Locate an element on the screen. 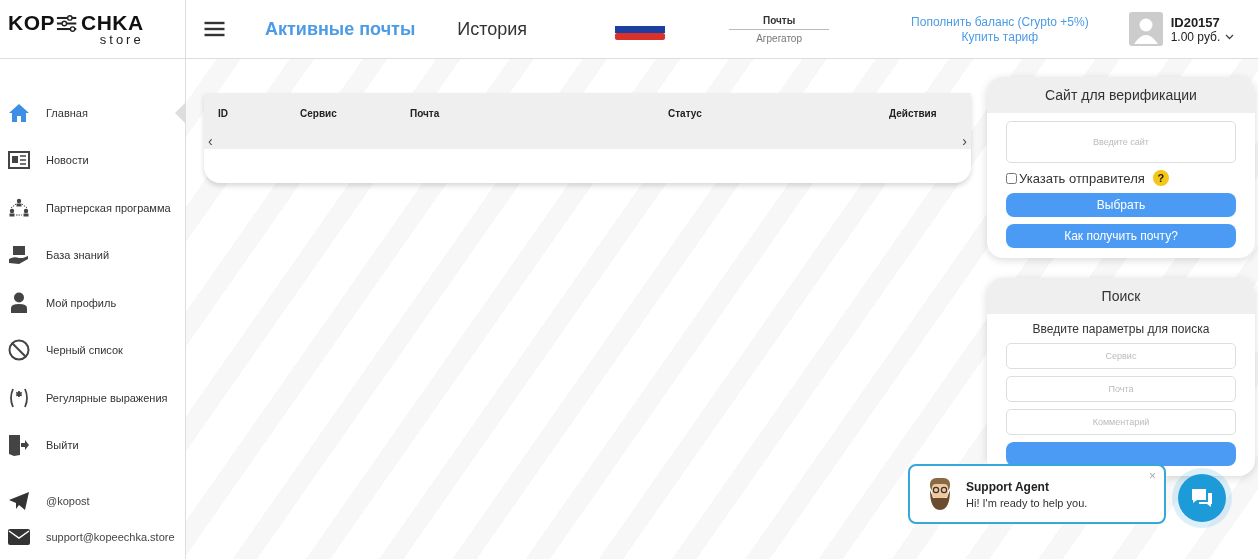 Image resolution: width=1258 pixels, height=559 pixels. user-icon is located at coordinates (19, 302).